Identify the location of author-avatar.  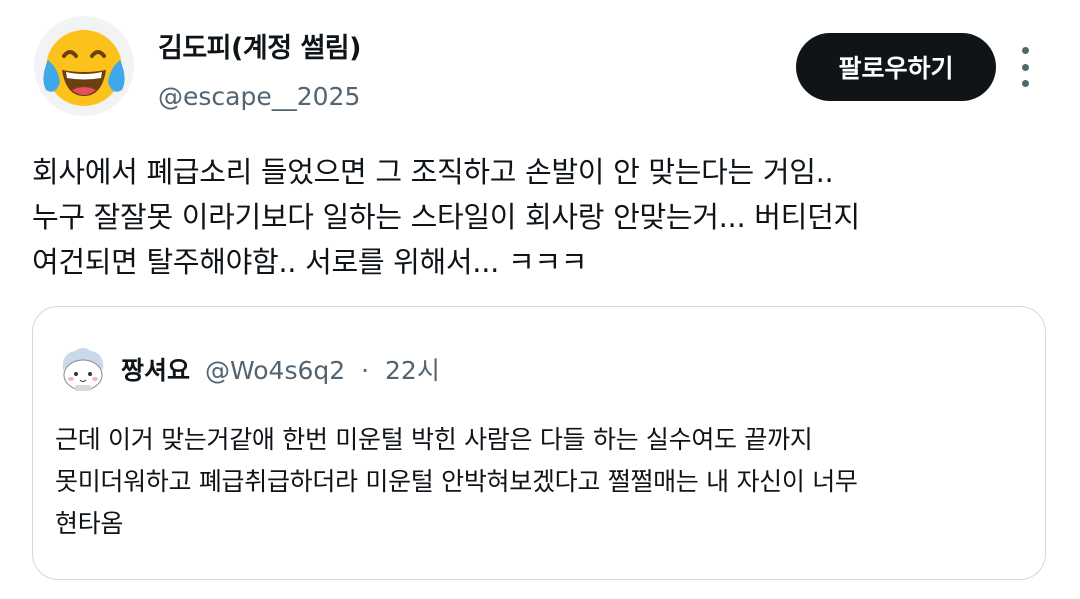
(84, 66).